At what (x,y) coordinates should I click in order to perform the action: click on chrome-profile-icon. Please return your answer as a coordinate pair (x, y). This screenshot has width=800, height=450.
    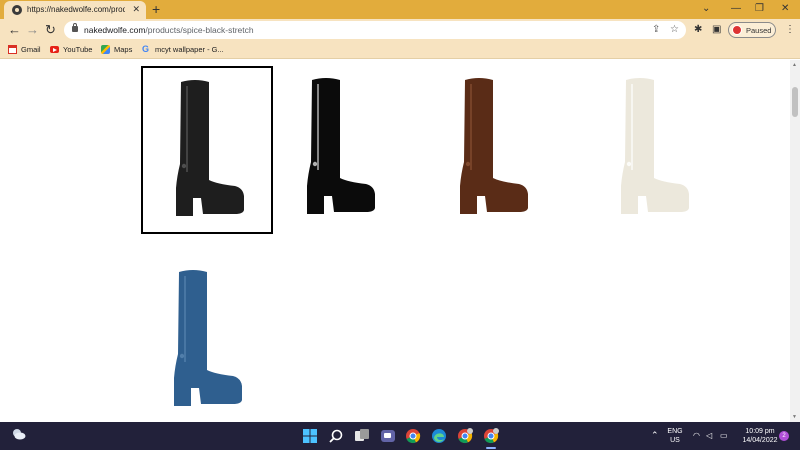
    Looking at the image, I should click on (465, 436).